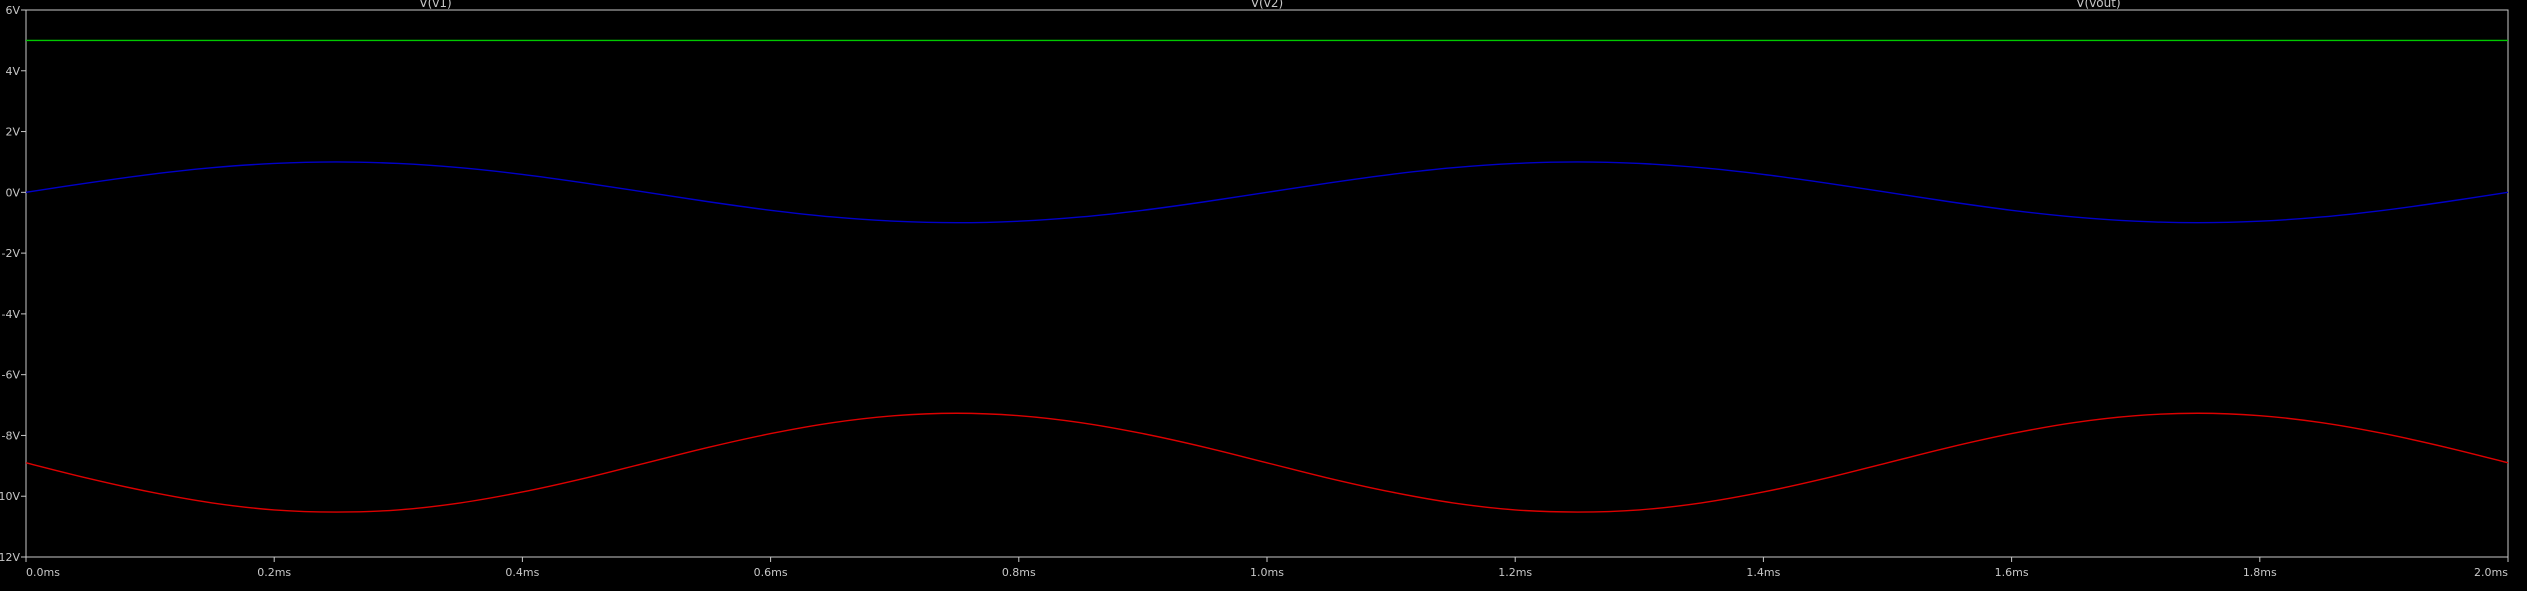 This screenshot has width=2527, height=591. What do you see at coordinates (12, 192) in the screenshot?
I see `y-tick-label: 0V` at bounding box center [12, 192].